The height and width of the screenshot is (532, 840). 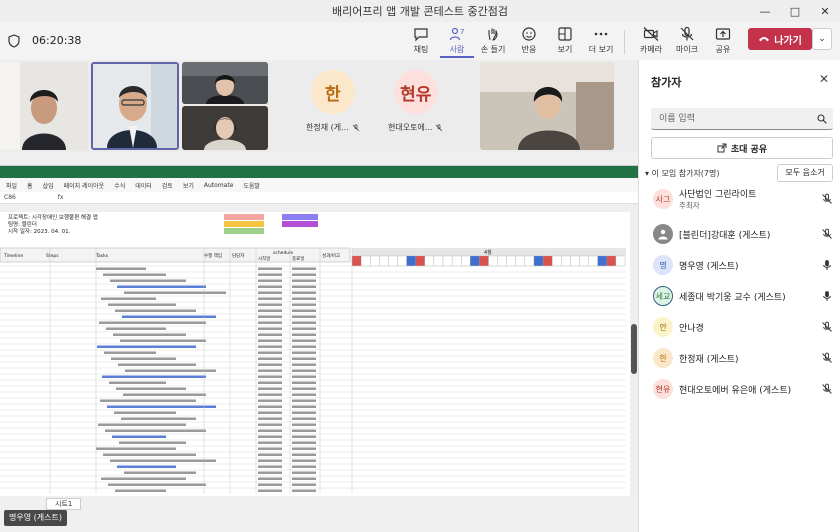 What do you see at coordinates (529, 42) in the screenshot?
I see `reaction-button: 반응` at bounding box center [529, 42].